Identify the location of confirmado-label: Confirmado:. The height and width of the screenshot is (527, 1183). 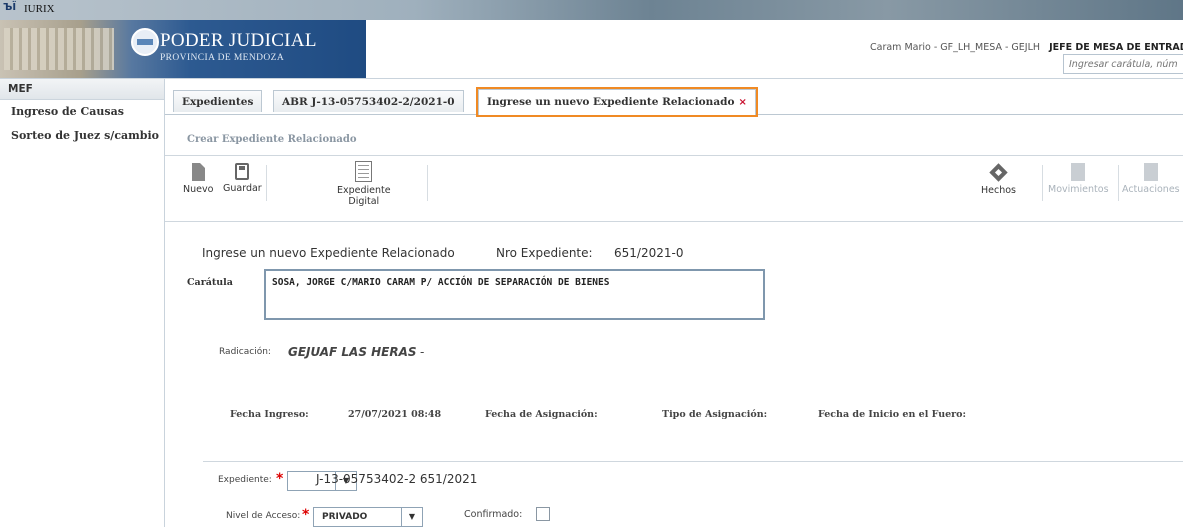
(493, 514).